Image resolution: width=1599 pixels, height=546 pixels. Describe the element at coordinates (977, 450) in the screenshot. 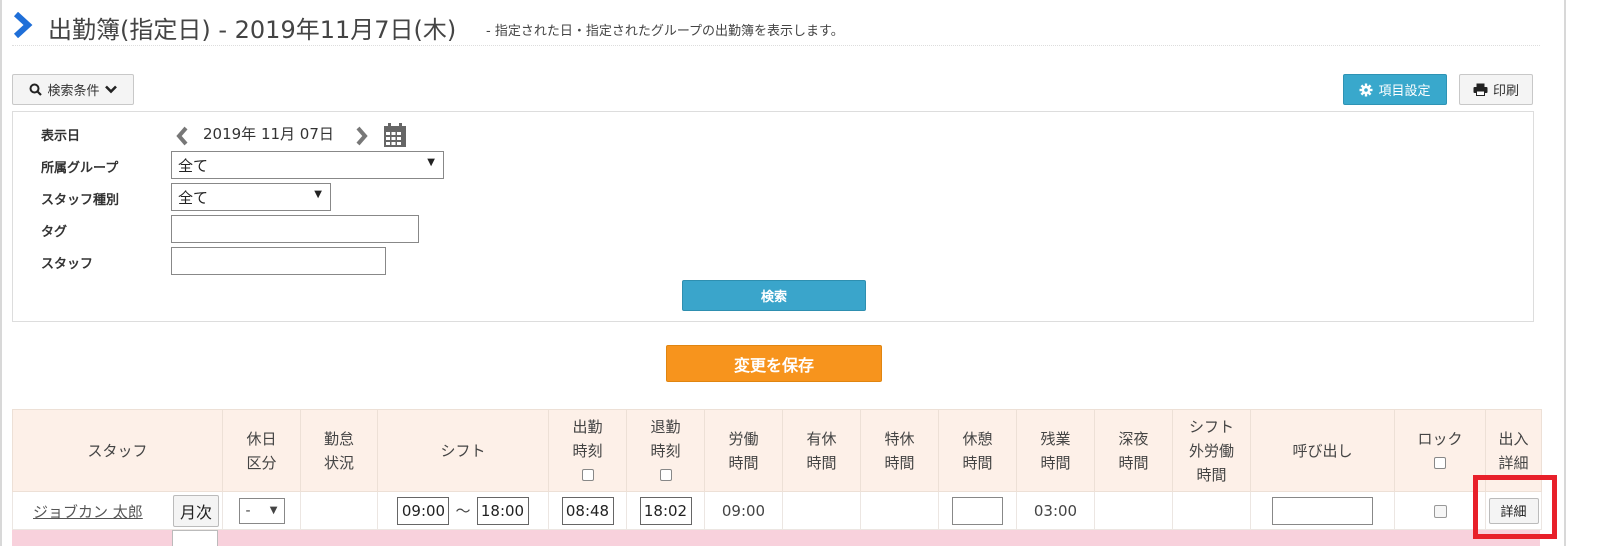

I see `header-break: 休憩 時間` at that location.